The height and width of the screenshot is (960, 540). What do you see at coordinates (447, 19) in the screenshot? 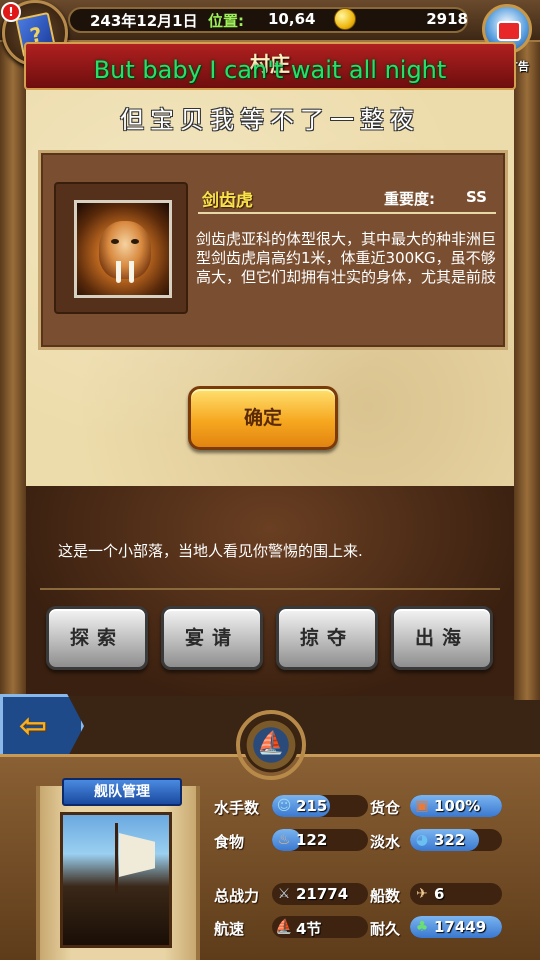
I see `gold-amount: 2918` at bounding box center [447, 19].